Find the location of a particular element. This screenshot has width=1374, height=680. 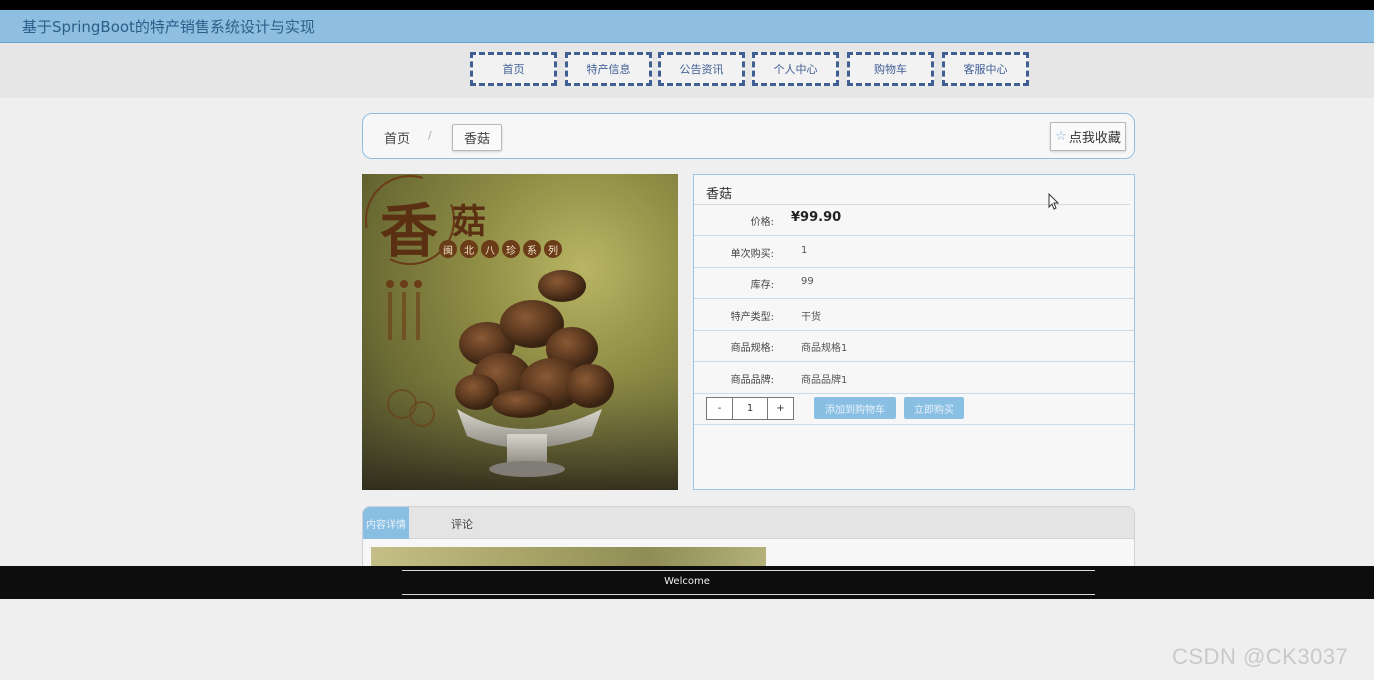

image-series-badges: 闽 北 八 珍 系 列 is located at coordinates (500, 249).